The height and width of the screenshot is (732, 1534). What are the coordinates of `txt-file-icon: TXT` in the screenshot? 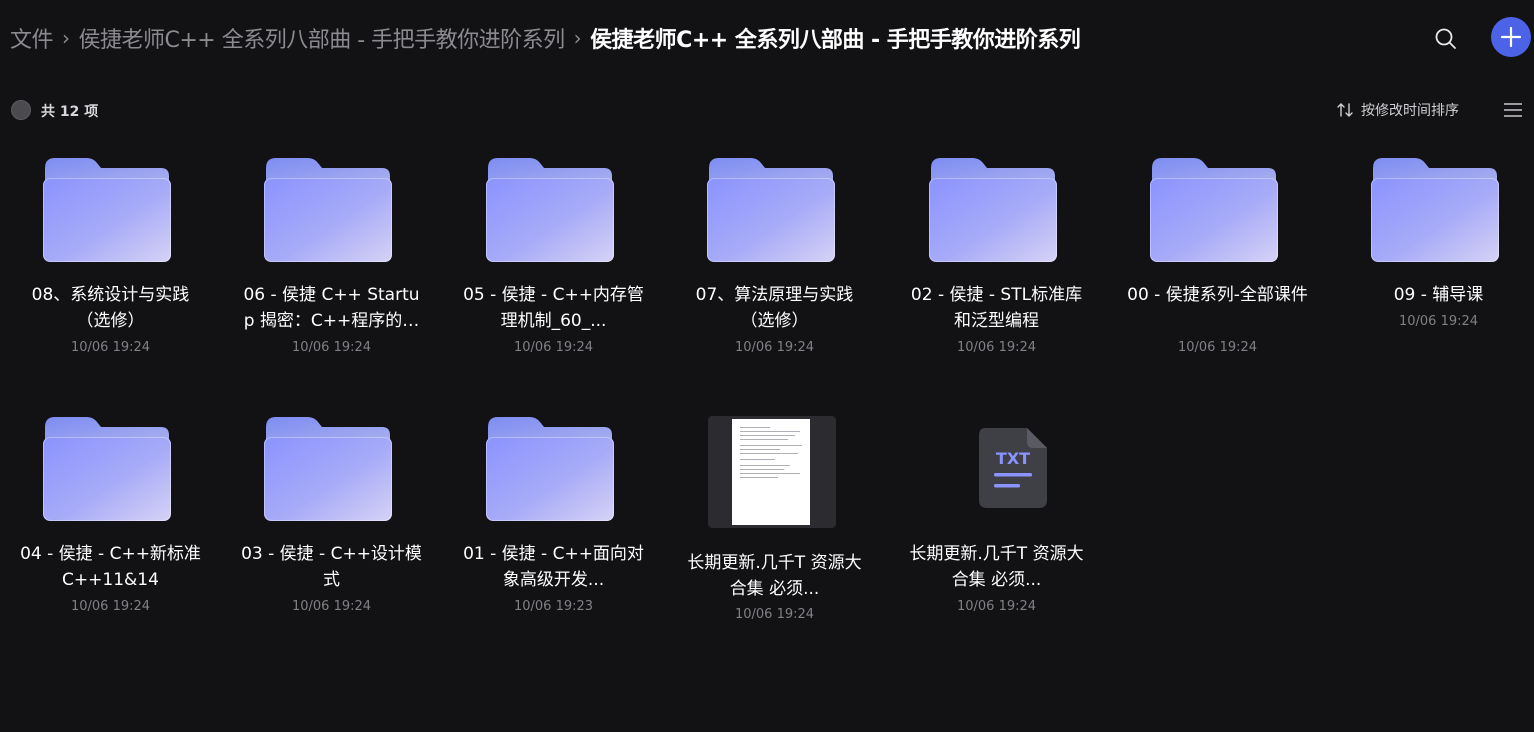 It's located at (1013, 468).